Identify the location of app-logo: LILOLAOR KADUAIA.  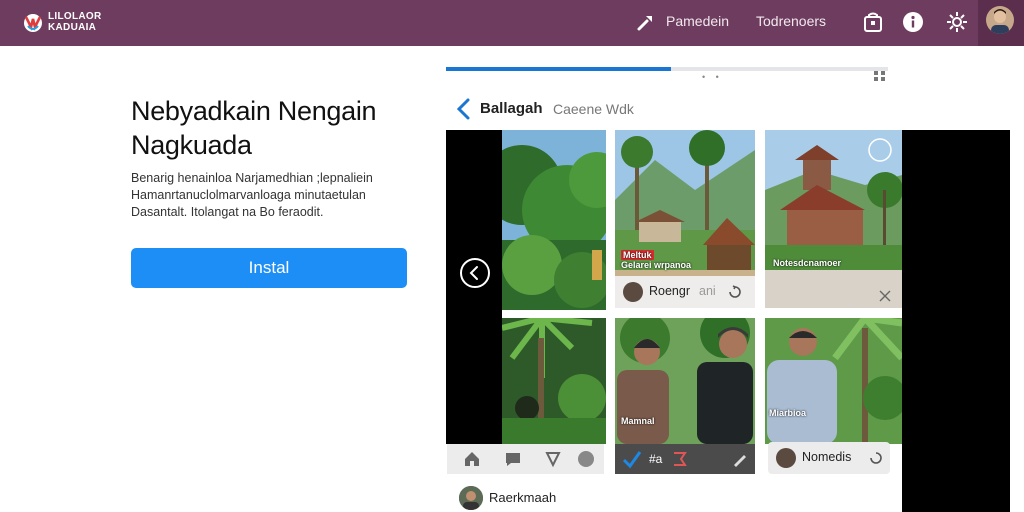
(68, 23).